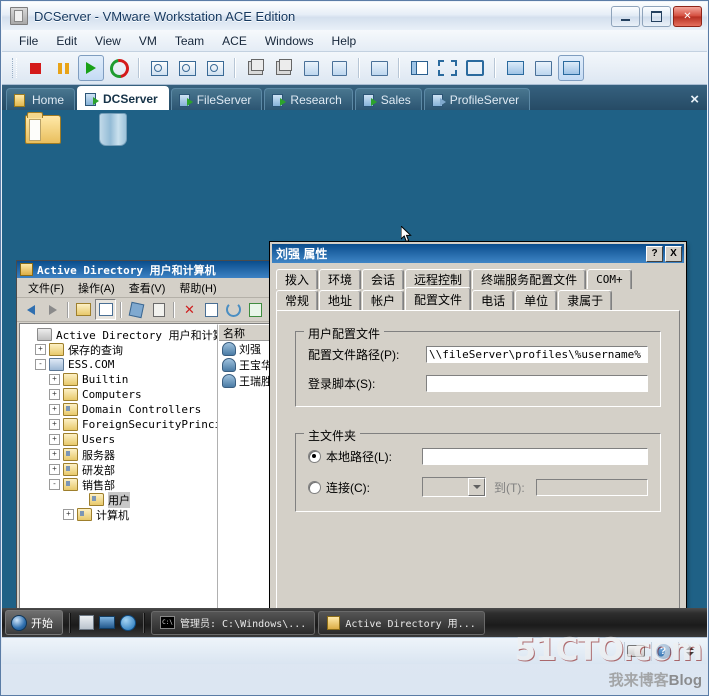 This screenshot has width=709, height=696. What do you see at coordinates (120, 454) in the screenshot?
I see `tree-item-servers-ou: + 服务器` at bounding box center [120, 454].